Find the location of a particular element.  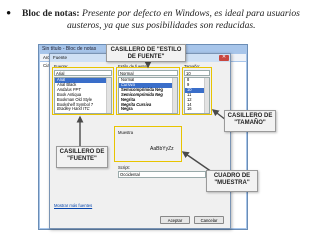

style-highlight is located at coordinates (148, 91).